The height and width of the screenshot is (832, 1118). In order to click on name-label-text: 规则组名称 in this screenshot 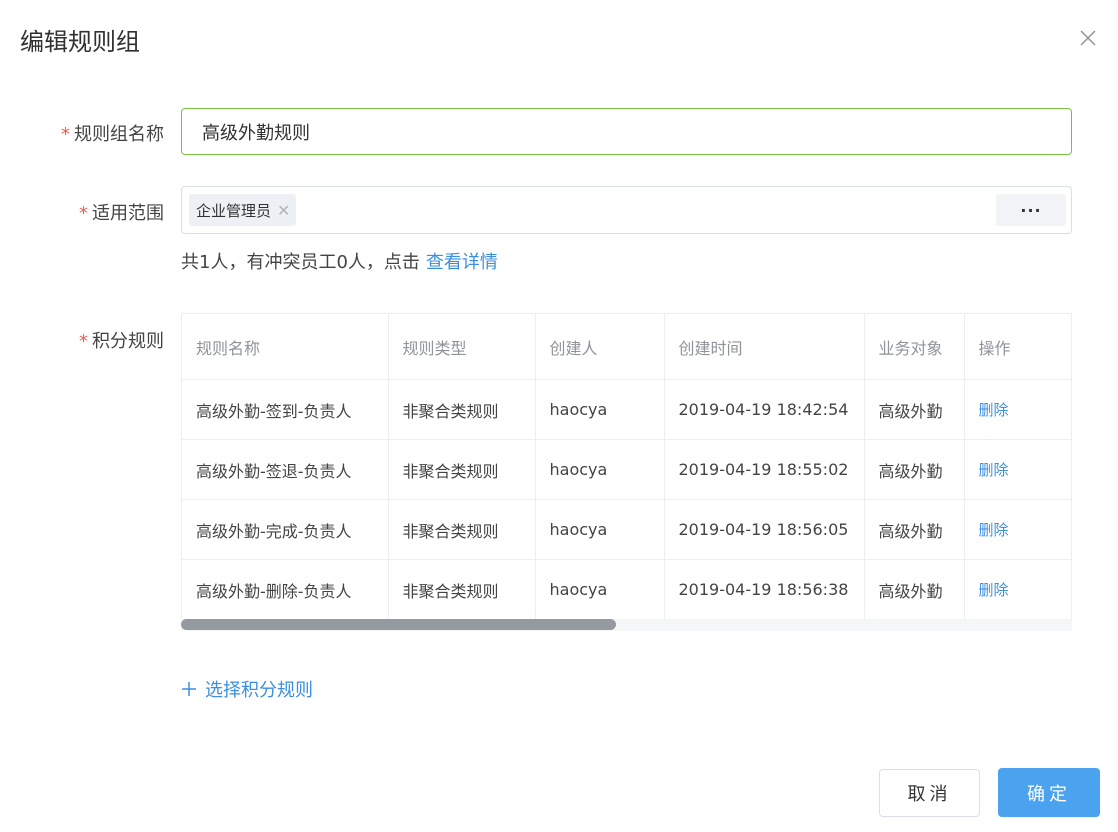, I will do `click(119, 134)`.